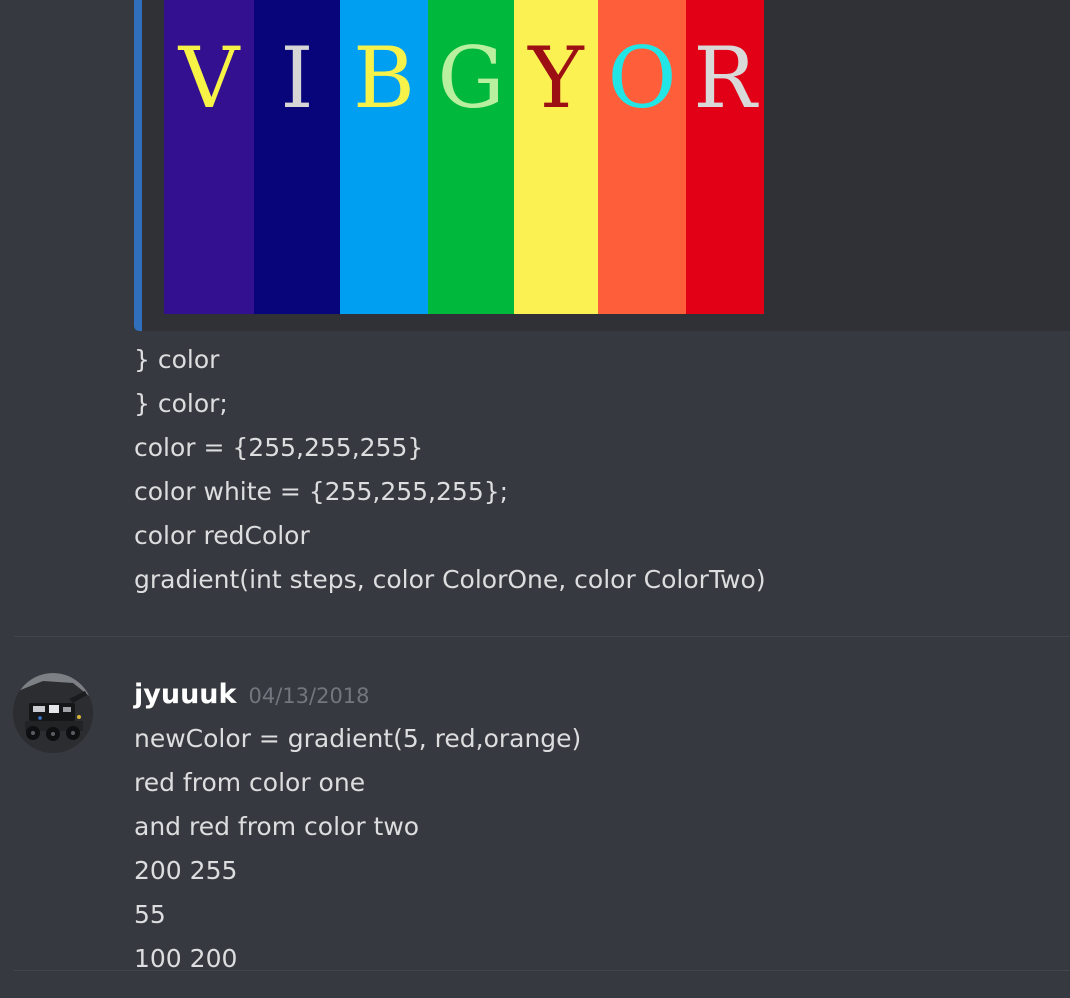  What do you see at coordinates (250, 782) in the screenshot?
I see `message-line: red from color one` at bounding box center [250, 782].